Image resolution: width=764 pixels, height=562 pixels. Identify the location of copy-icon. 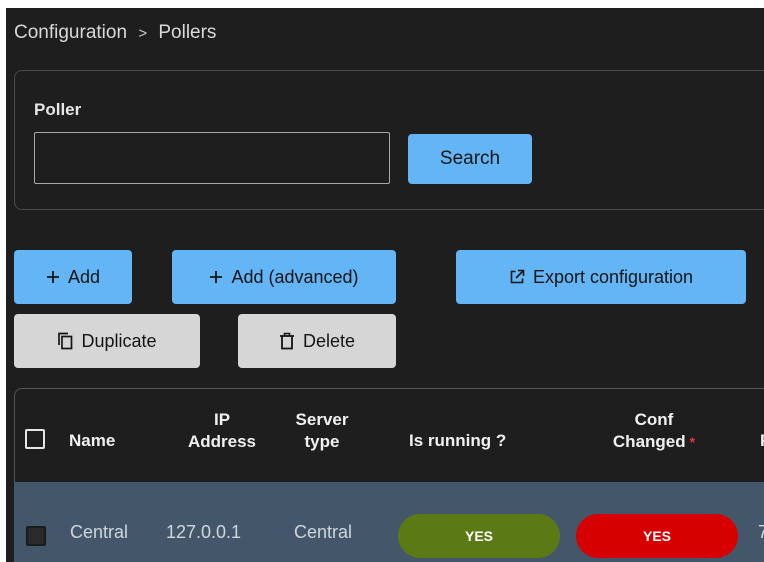
(65, 341).